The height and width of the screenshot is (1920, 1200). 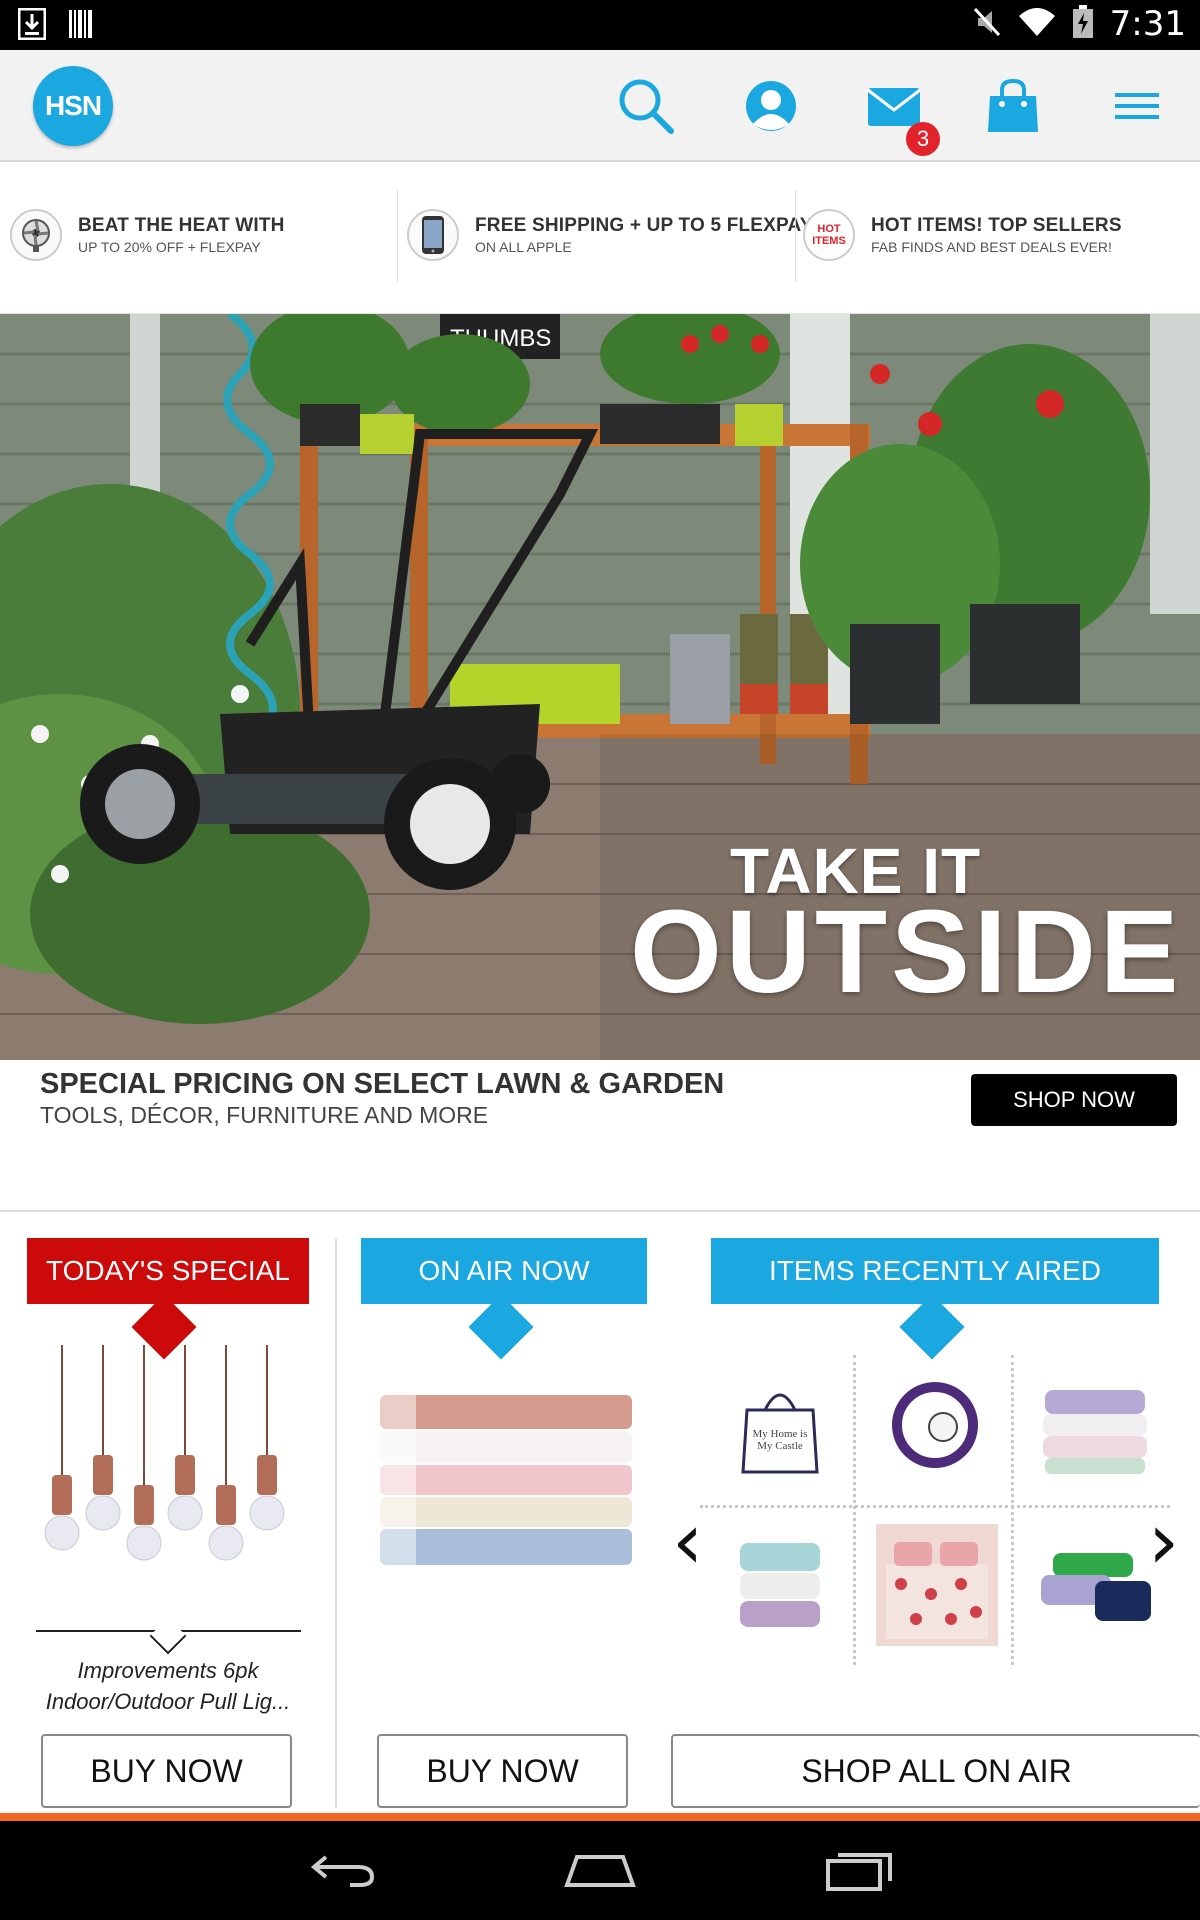 I want to click on pillow-text: My Home is My Castle, so click(x=780, y=1440).